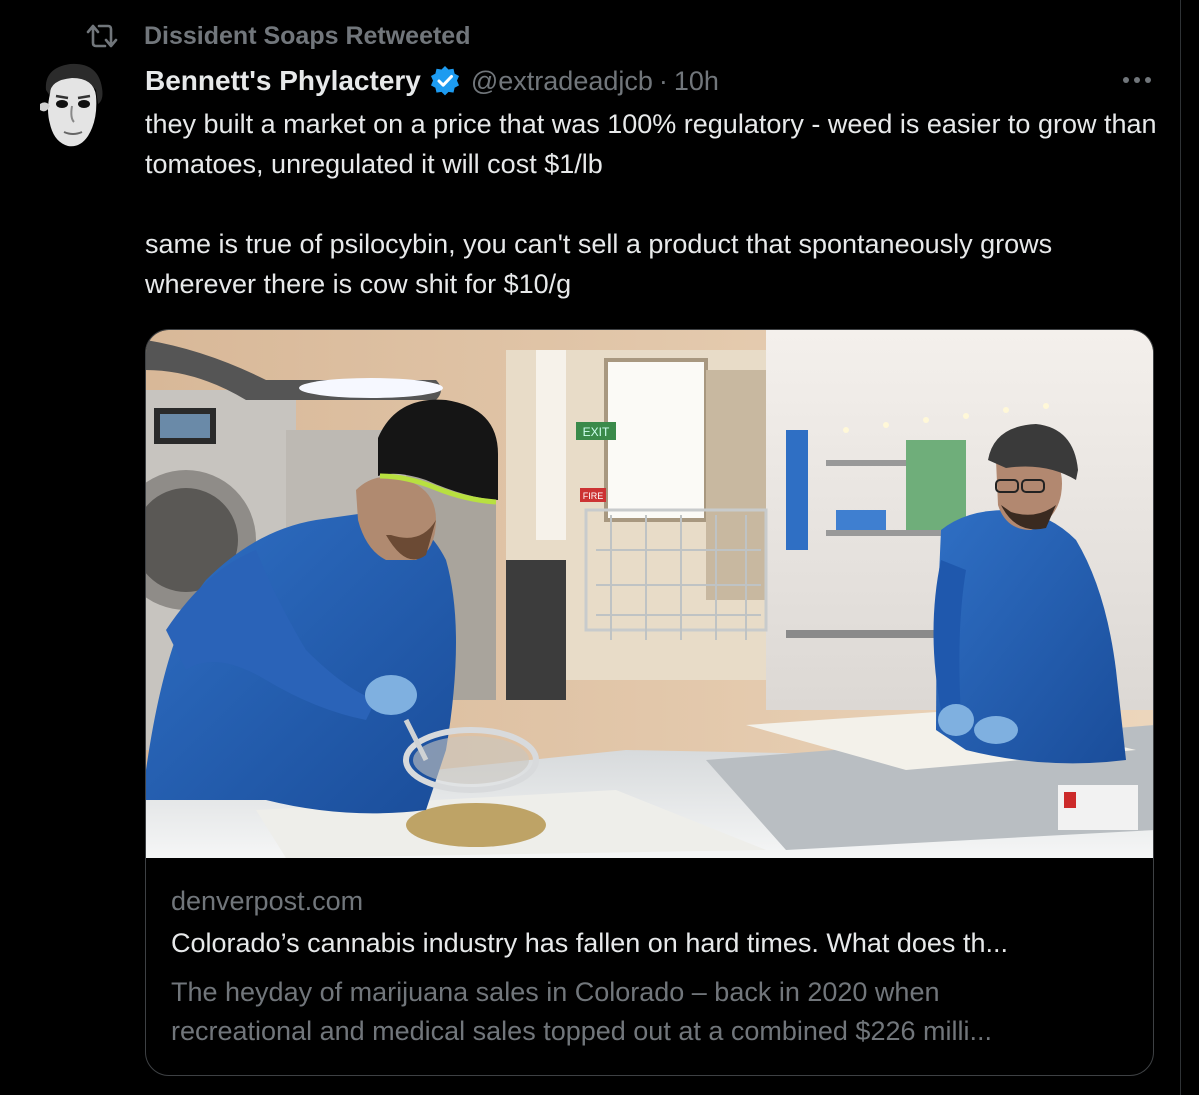  What do you see at coordinates (267, 901) in the screenshot?
I see `card-domain: denverpost.com` at bounding box center [267, 901].